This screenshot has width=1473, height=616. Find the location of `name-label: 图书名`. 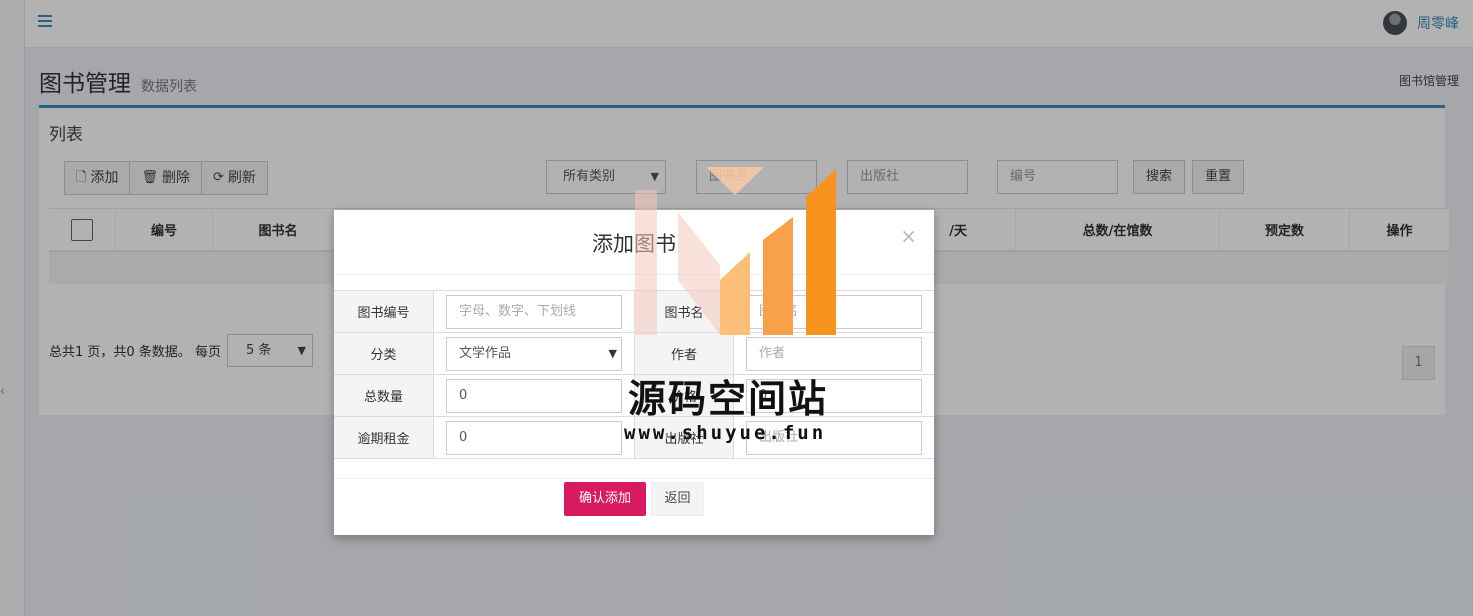

name-label: 图书名 is located at coordinates (684, 311).